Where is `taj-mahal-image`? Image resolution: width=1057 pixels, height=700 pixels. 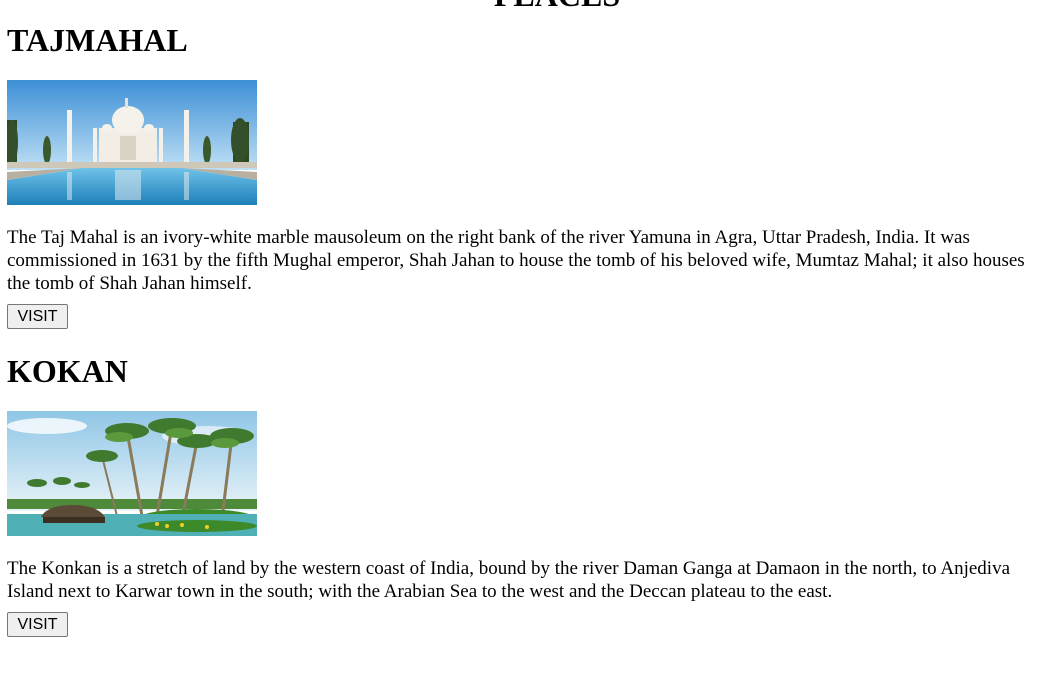 taj-mahal-image is located at coordinates (132, 142).